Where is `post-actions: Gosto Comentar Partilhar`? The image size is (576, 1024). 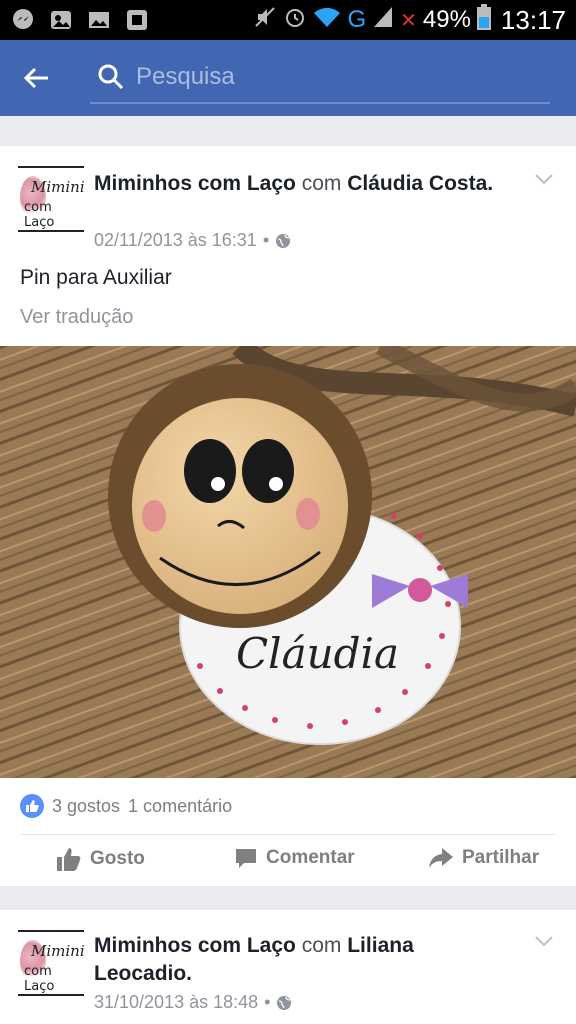
post-actions: Gosto Comentar Partilhar is located at coordinates (288, 860).